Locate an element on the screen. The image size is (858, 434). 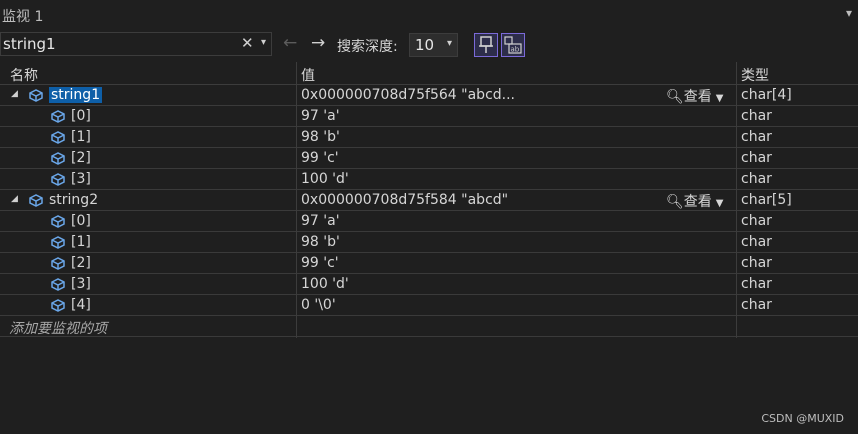
pin-filter-button is located at coordinates (486, 45).